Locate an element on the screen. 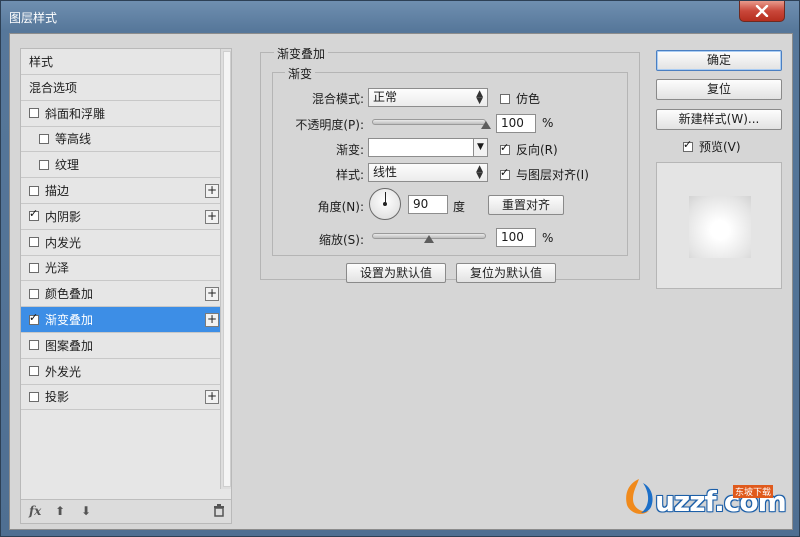 This screenshot has width=800, height=537. group-title: 渐变叠加 is located at coordinates (301, 53).